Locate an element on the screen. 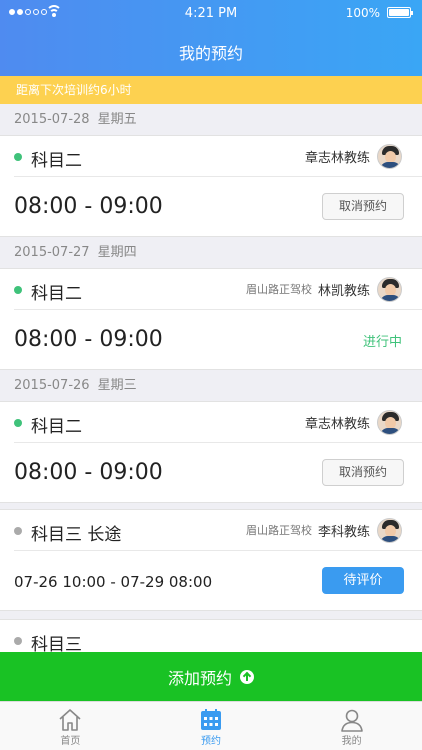 This screenshot has height=750, width=422. review-button: 待评价 is located at coordinates (363, 580).